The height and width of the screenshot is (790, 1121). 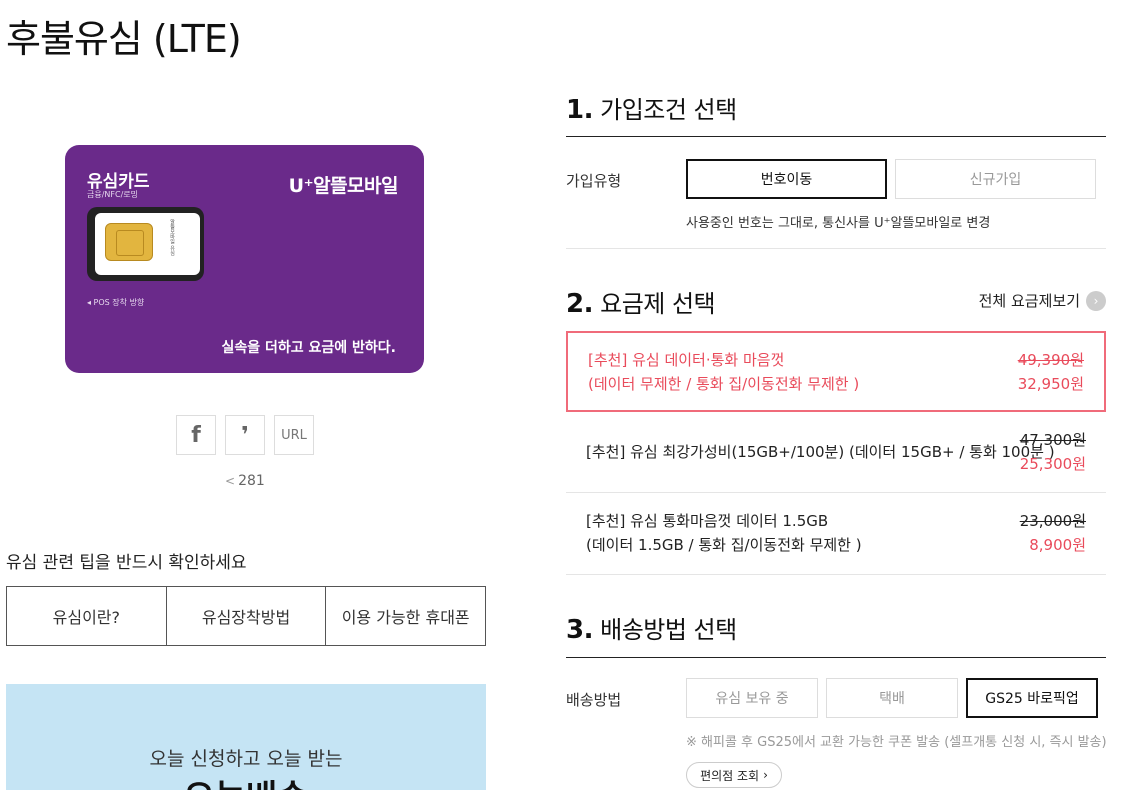 I want to click on plan-name-line1: [추천] 유심 통화마음껏 데이터 1.5GB, so click(x=707, y=521).